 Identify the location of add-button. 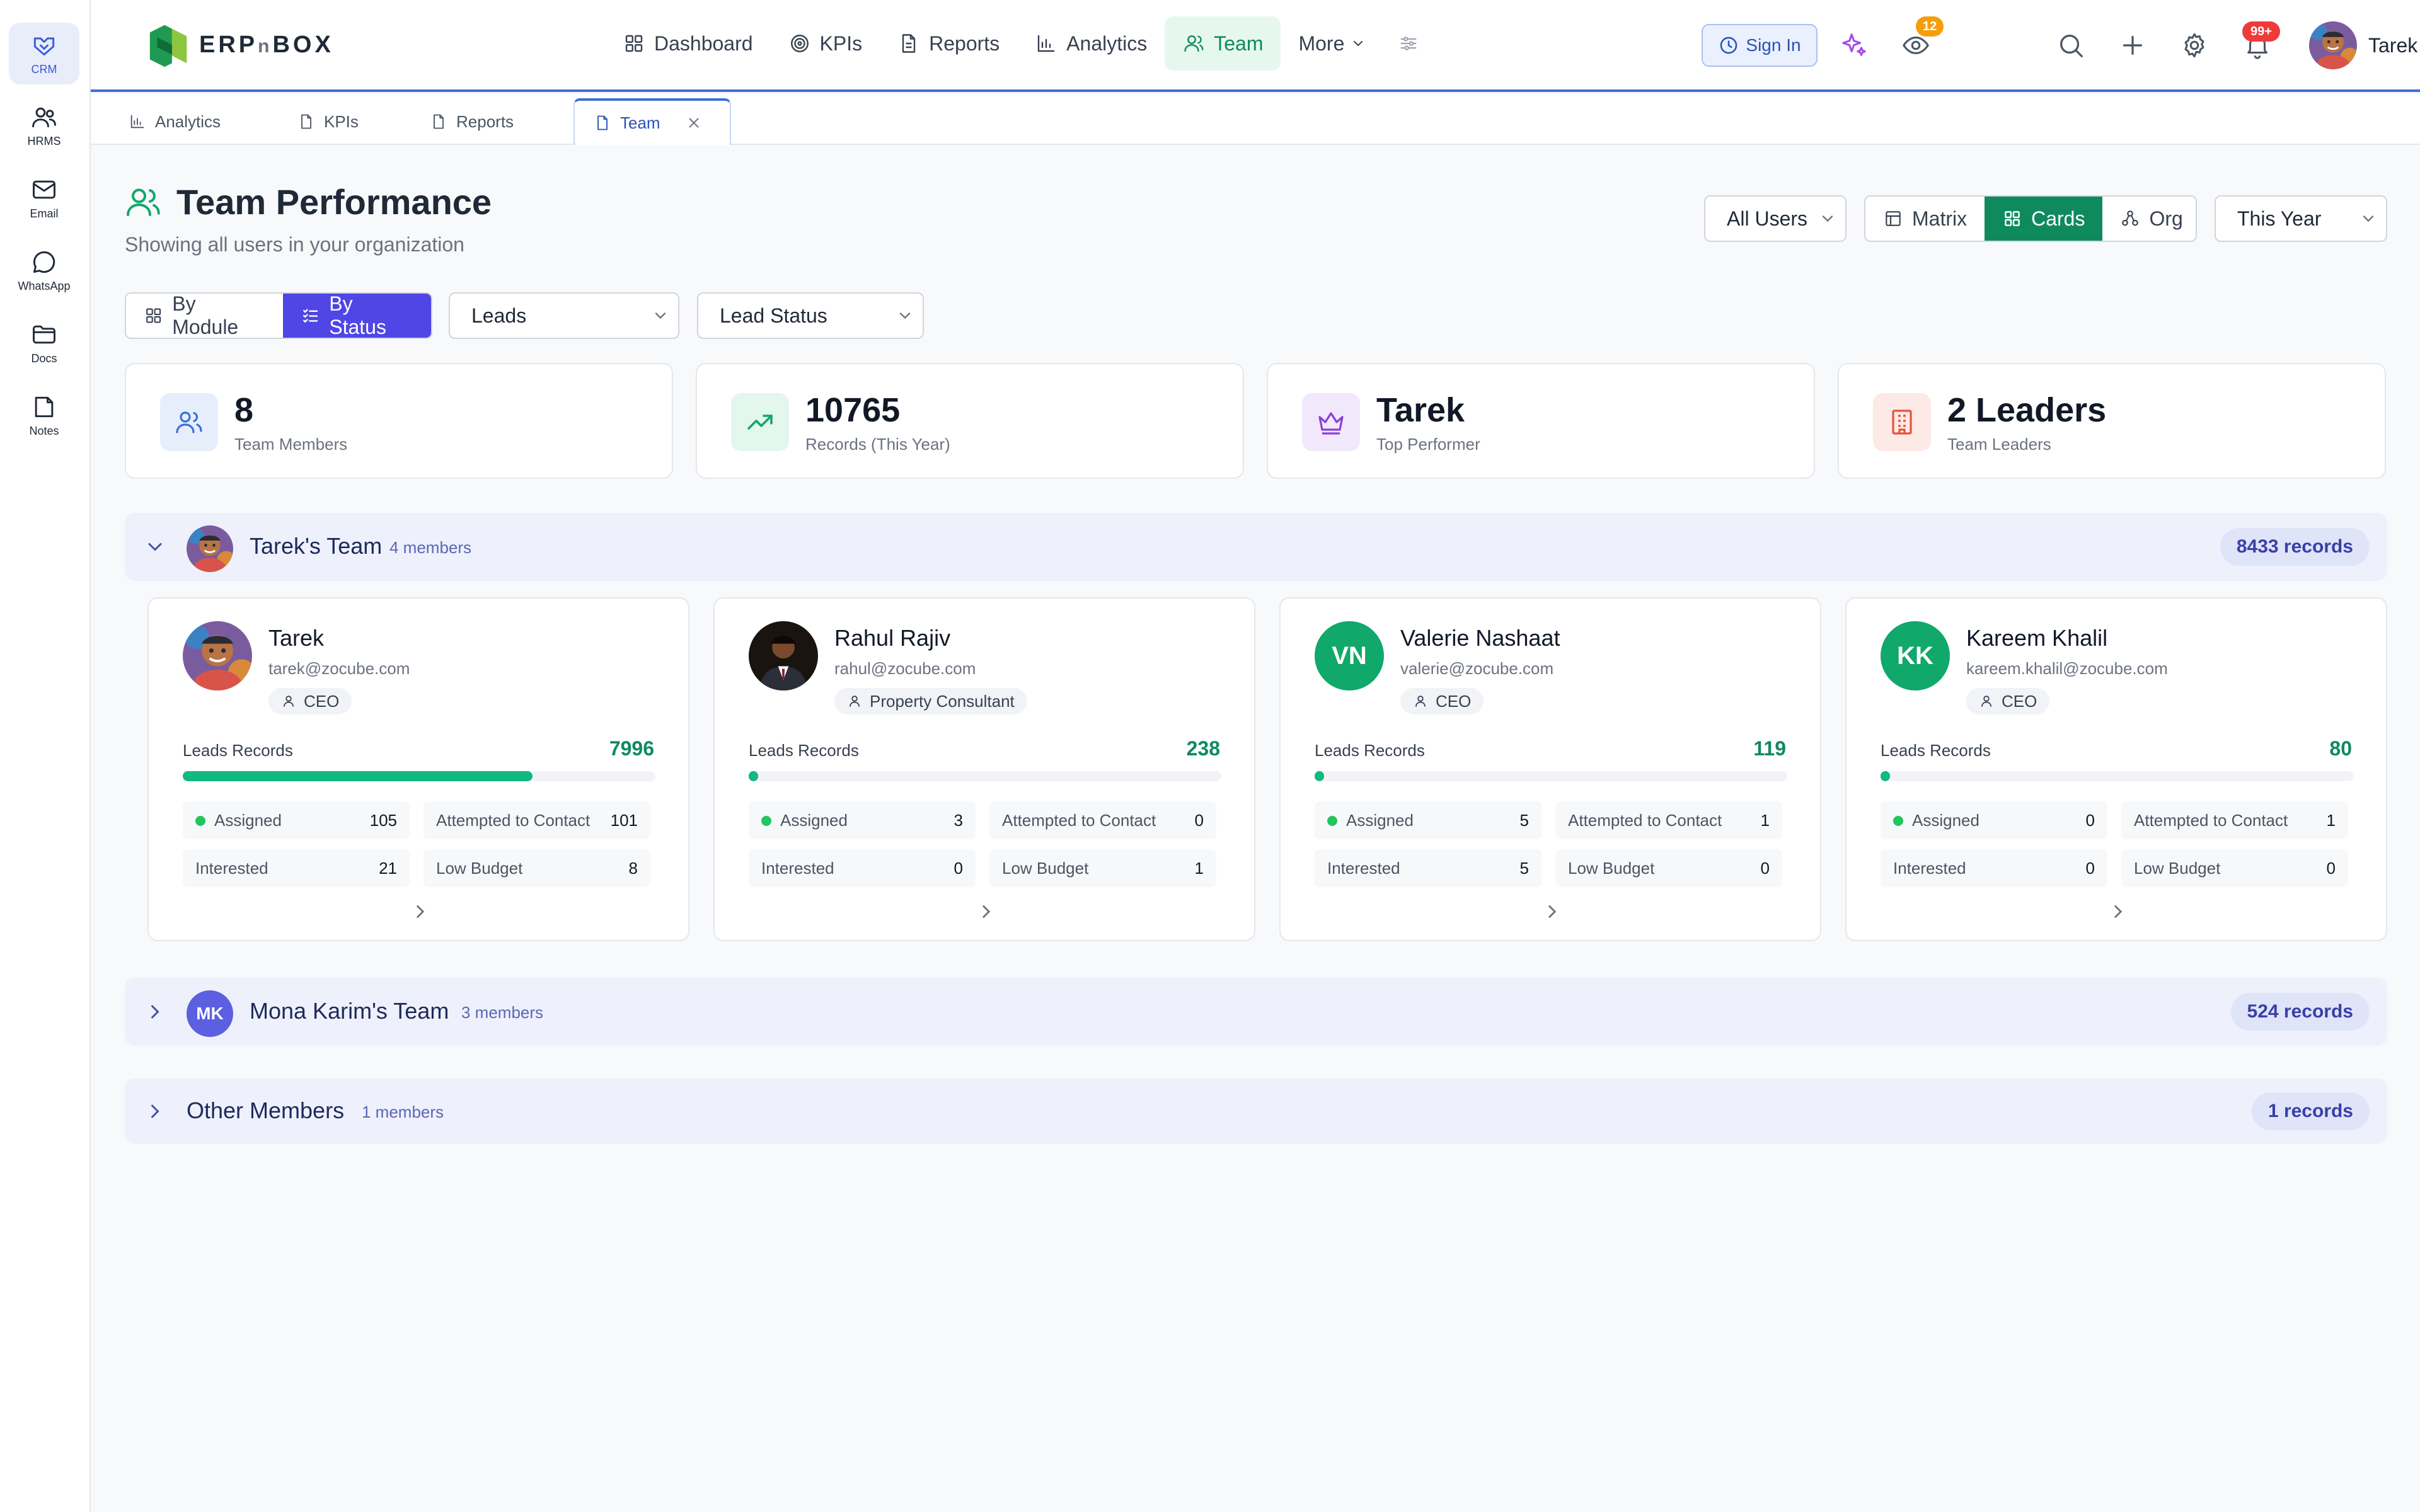
(2133, 45).